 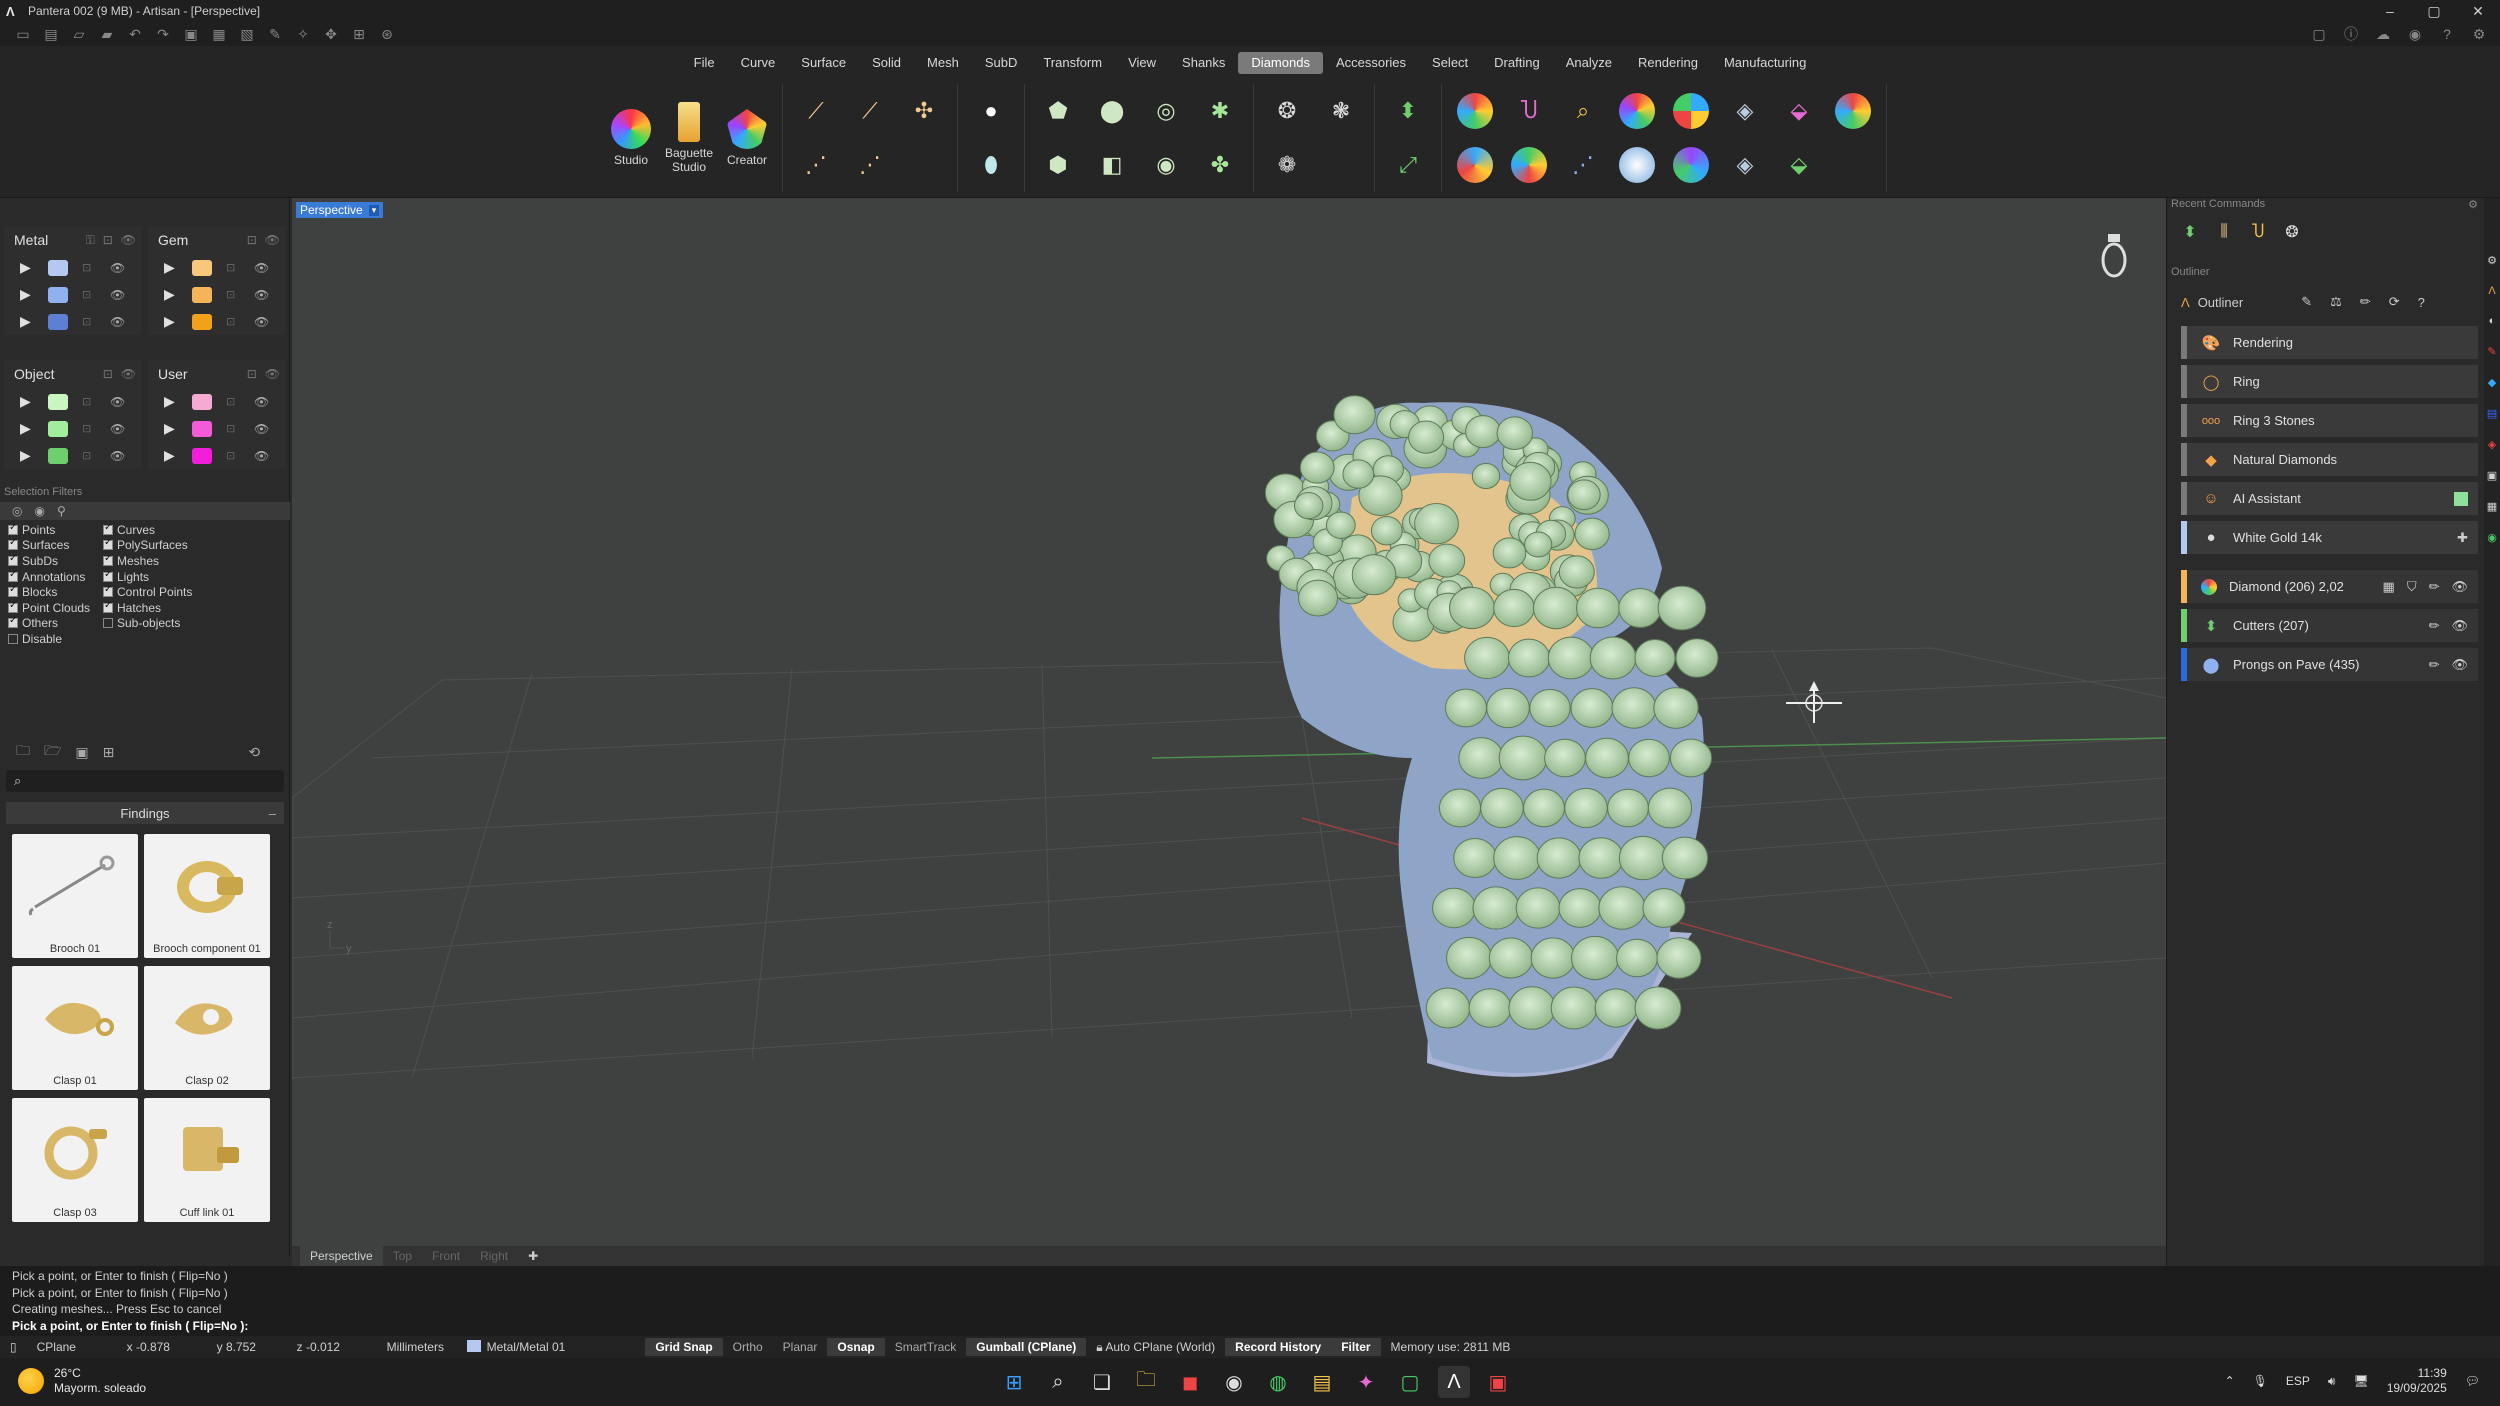 I want to click on library-item: Brooch 01, so click(x=75, y=896).